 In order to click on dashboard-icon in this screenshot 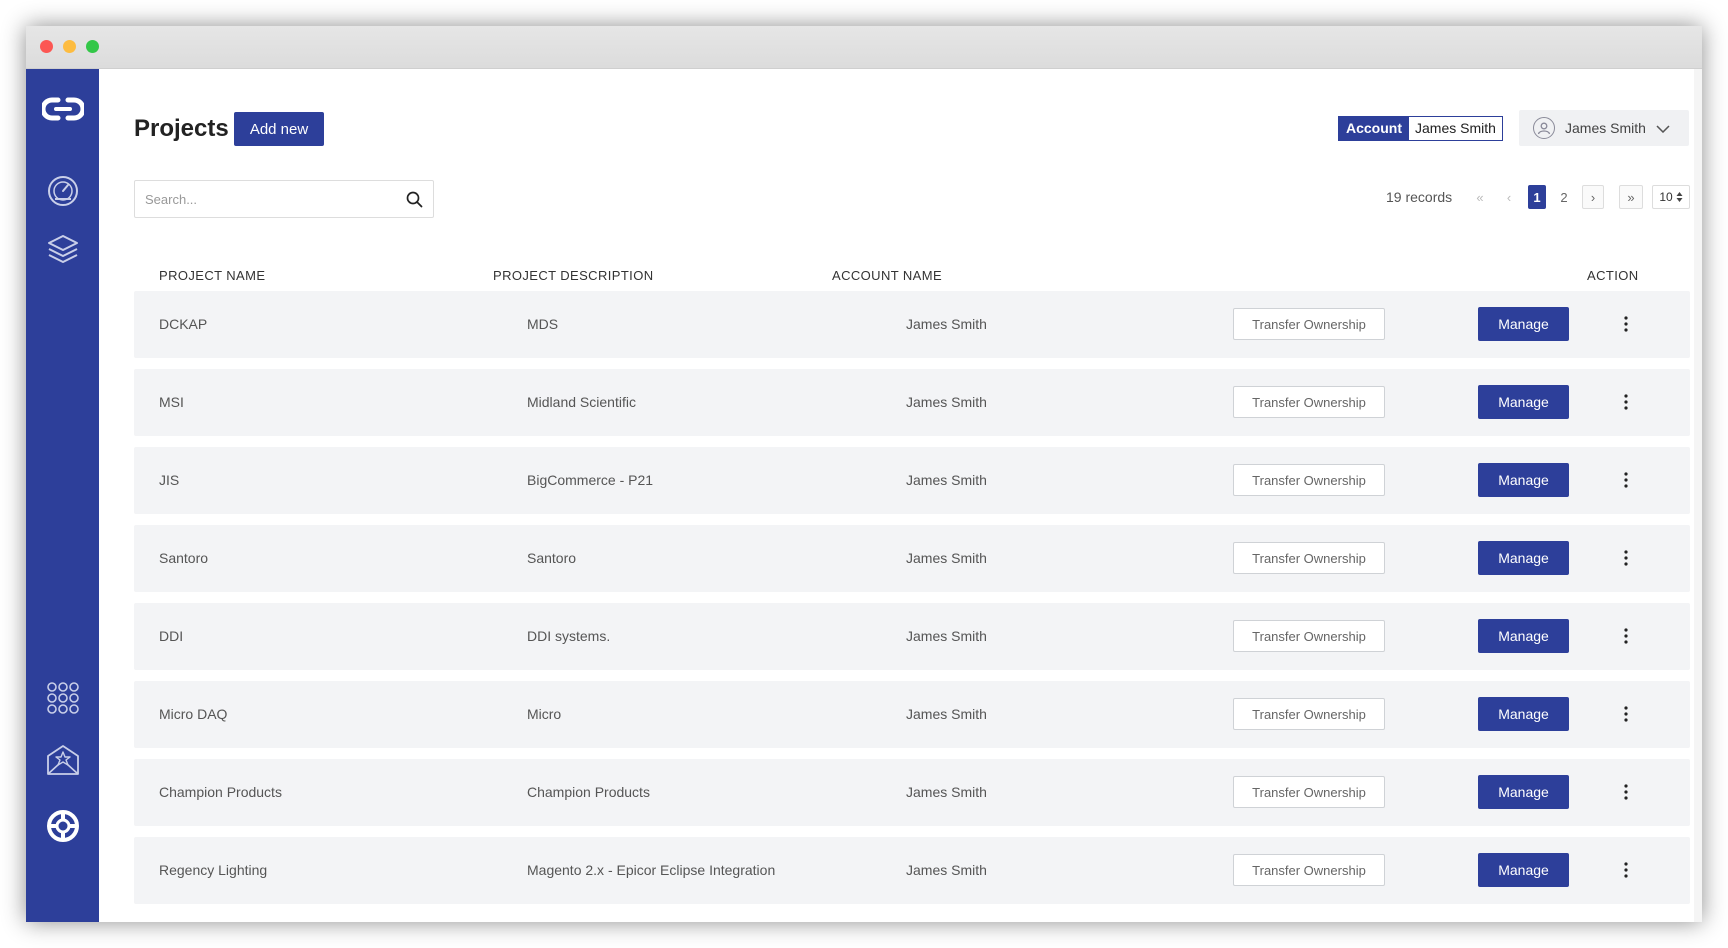, I will do `click(62, 191)`.